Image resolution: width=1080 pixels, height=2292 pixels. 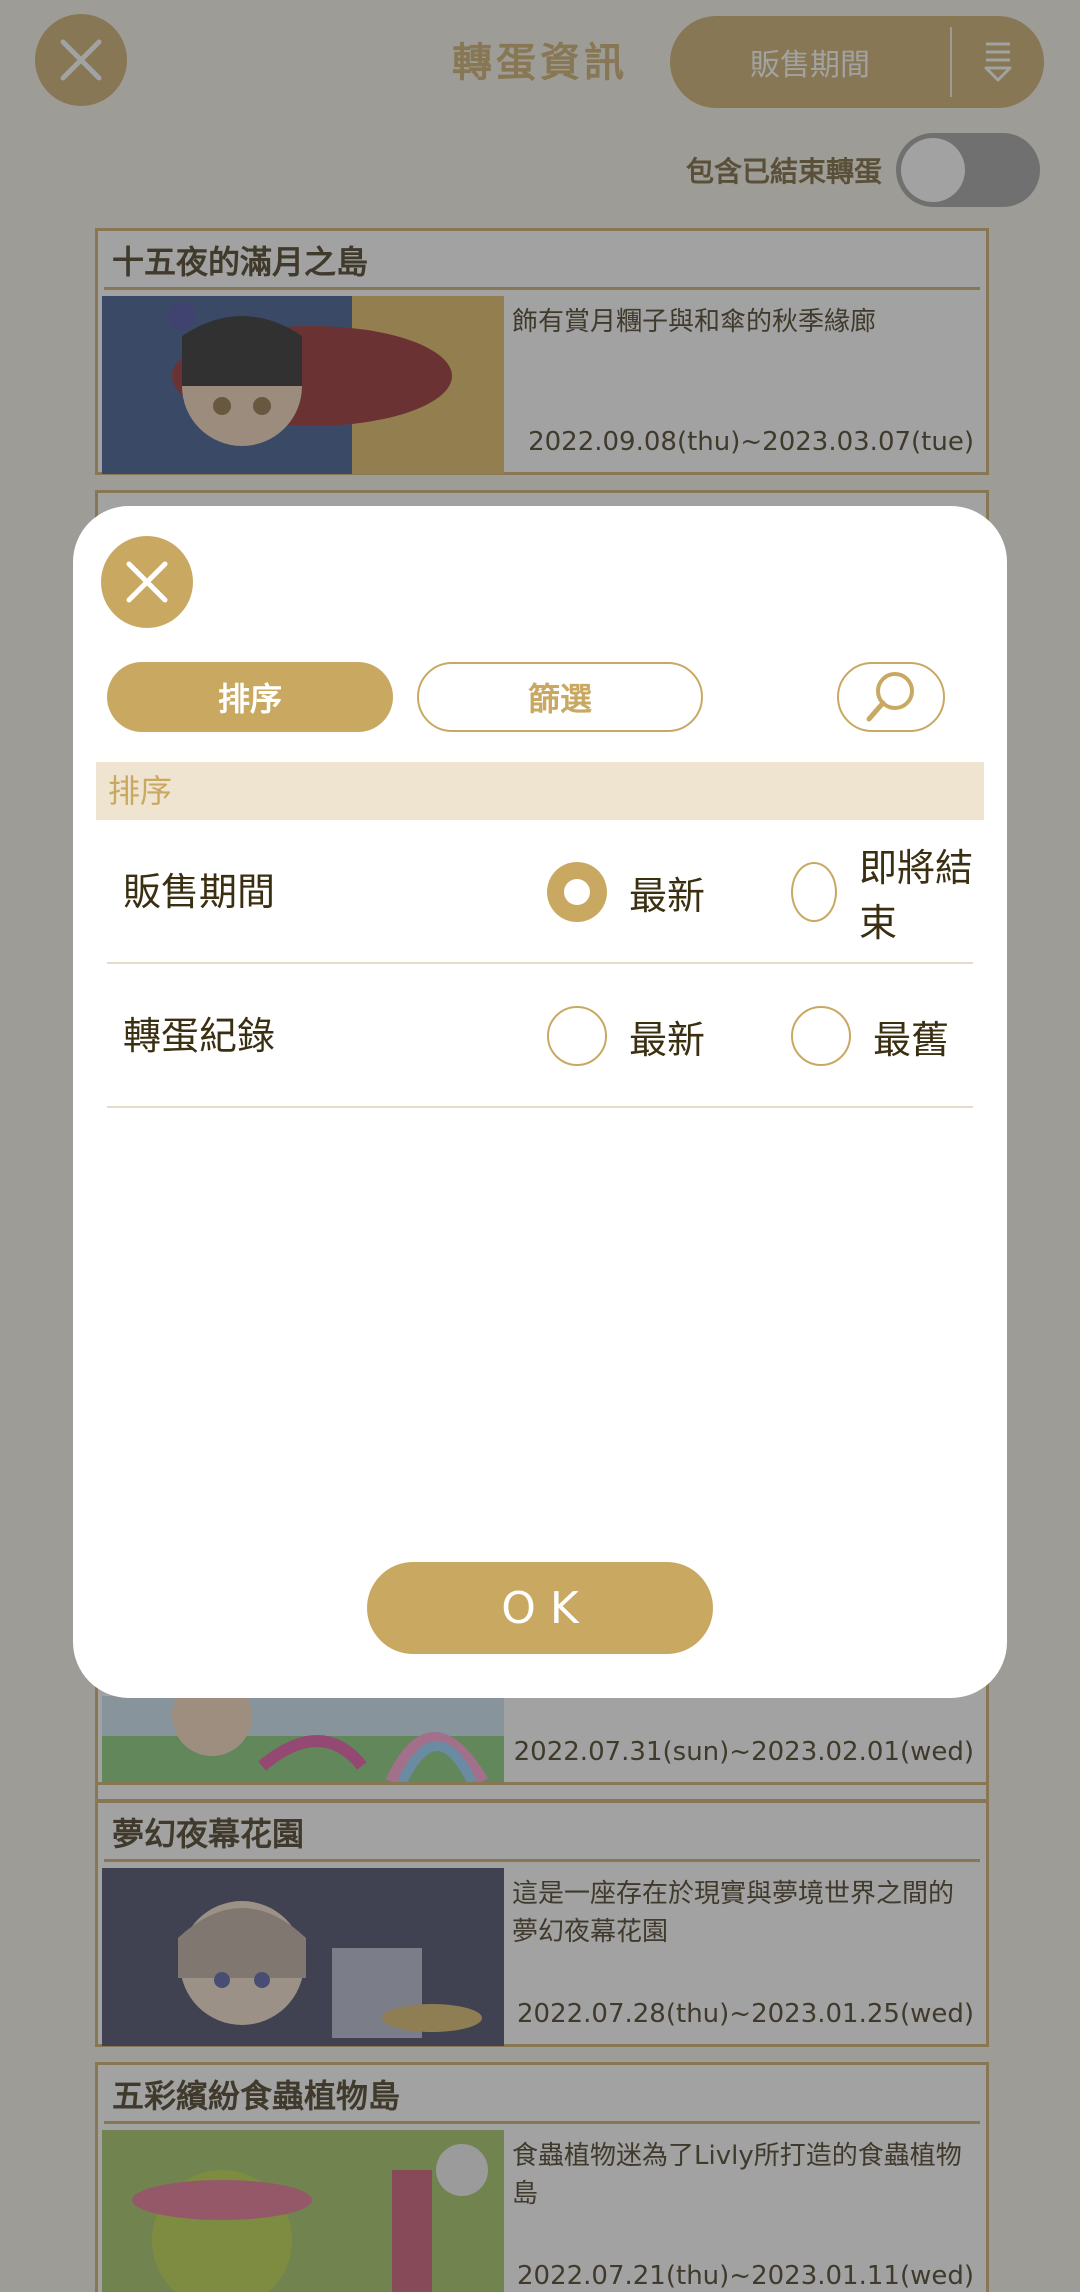 I want to click on tab-filter: 篩選, so click(x=560, y=697).